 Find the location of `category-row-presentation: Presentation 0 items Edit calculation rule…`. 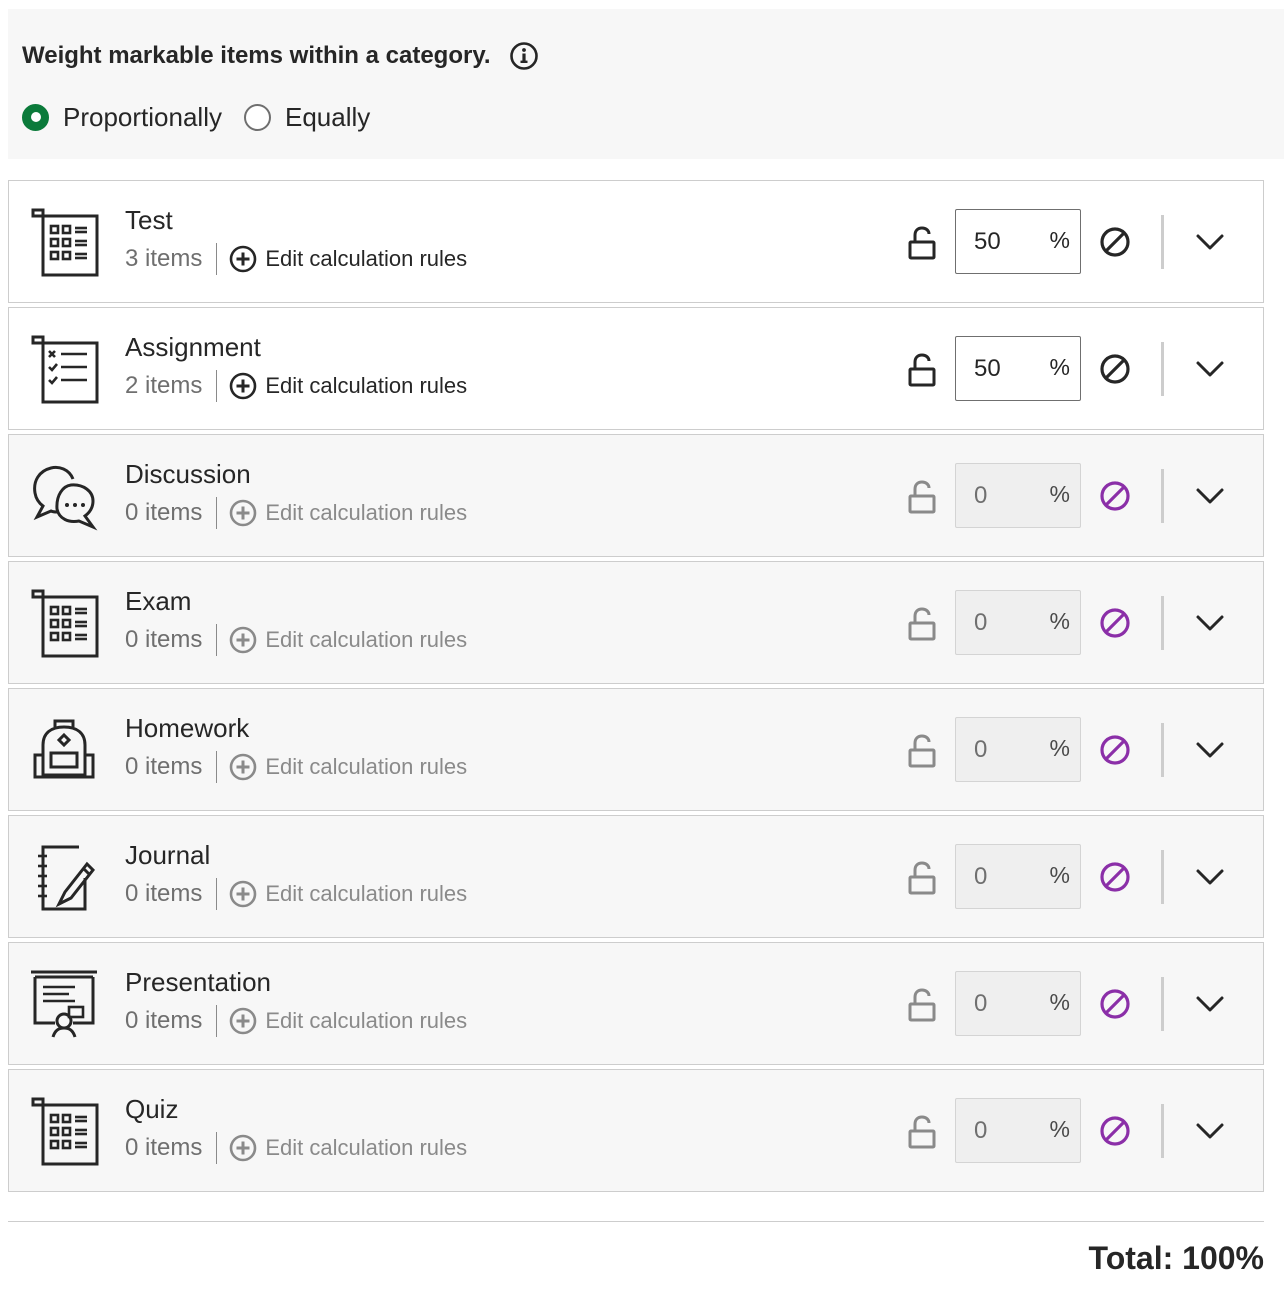

category-row-presentation: Presentation 0 items Edit calculation rule… is located at coordinates (636, 1003).